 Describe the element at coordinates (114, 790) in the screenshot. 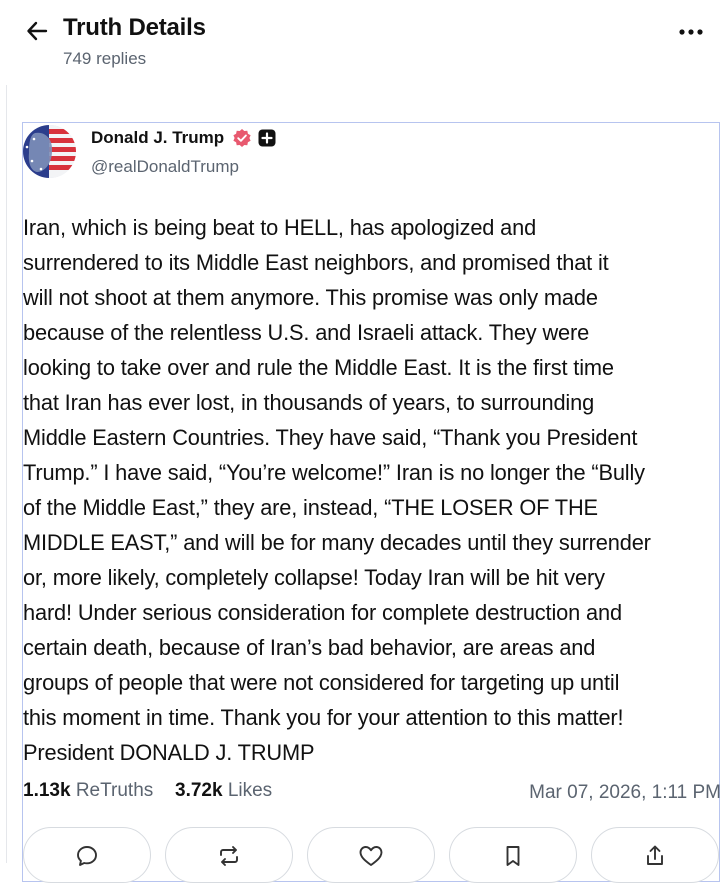

I see `retruths-label: ReTruths` at that location.